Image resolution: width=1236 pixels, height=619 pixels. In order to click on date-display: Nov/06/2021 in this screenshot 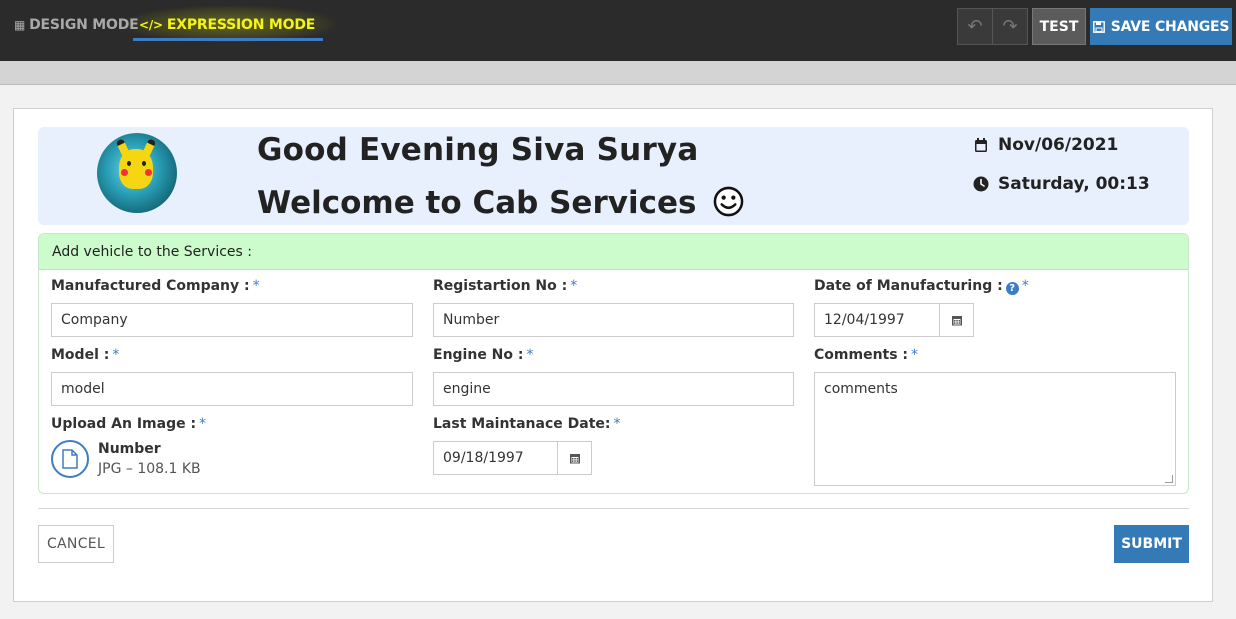, I will do `click(1045, 145)`.